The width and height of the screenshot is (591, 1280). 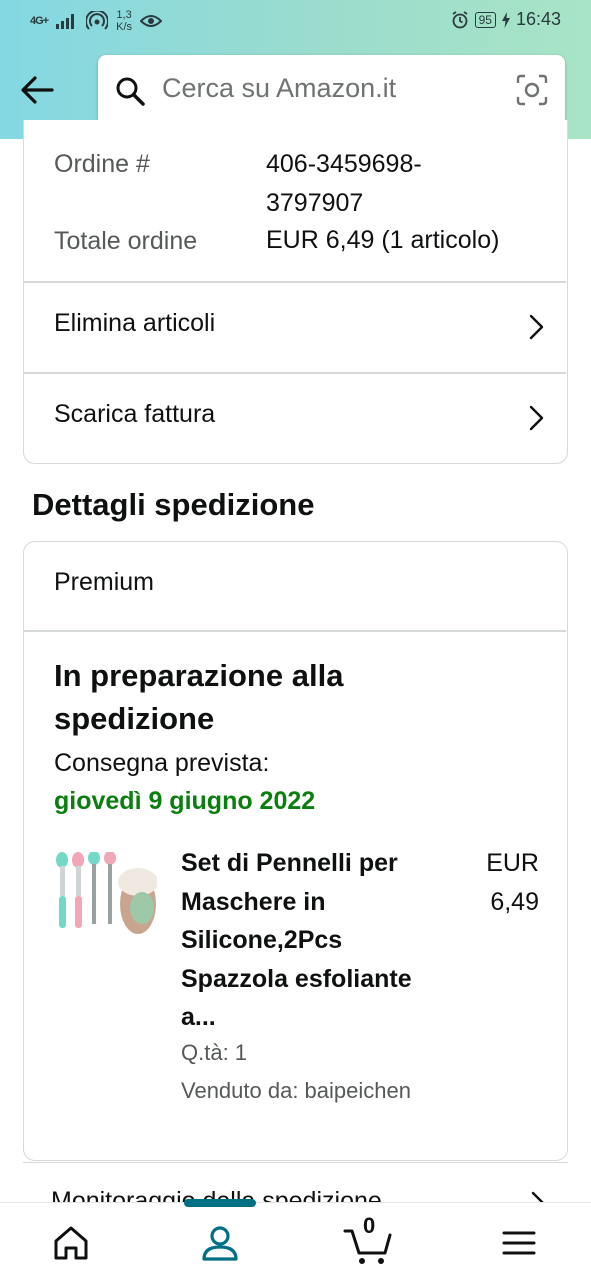 I want to click on nav-account, so click(x=220, y=1243).